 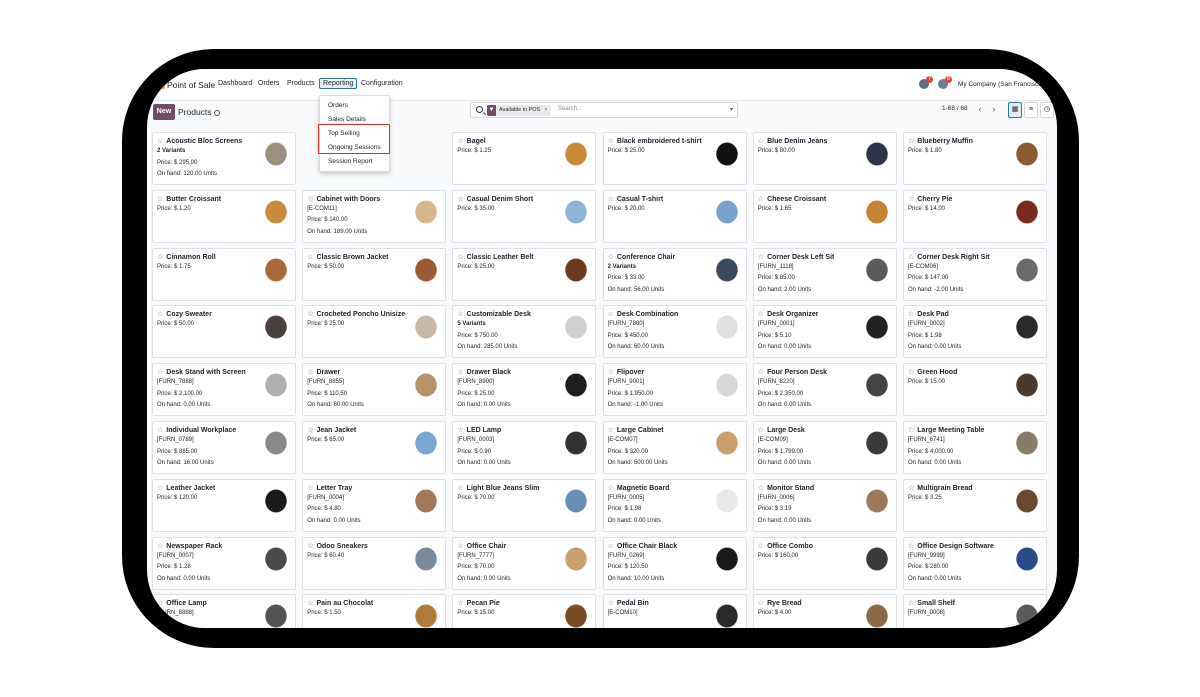 What do you see at coordinates (975, 216) in the screenshot?
I see `product-card: ☆ Cherry Pie Price: $ 14.00` at bounding box center [975, 216].